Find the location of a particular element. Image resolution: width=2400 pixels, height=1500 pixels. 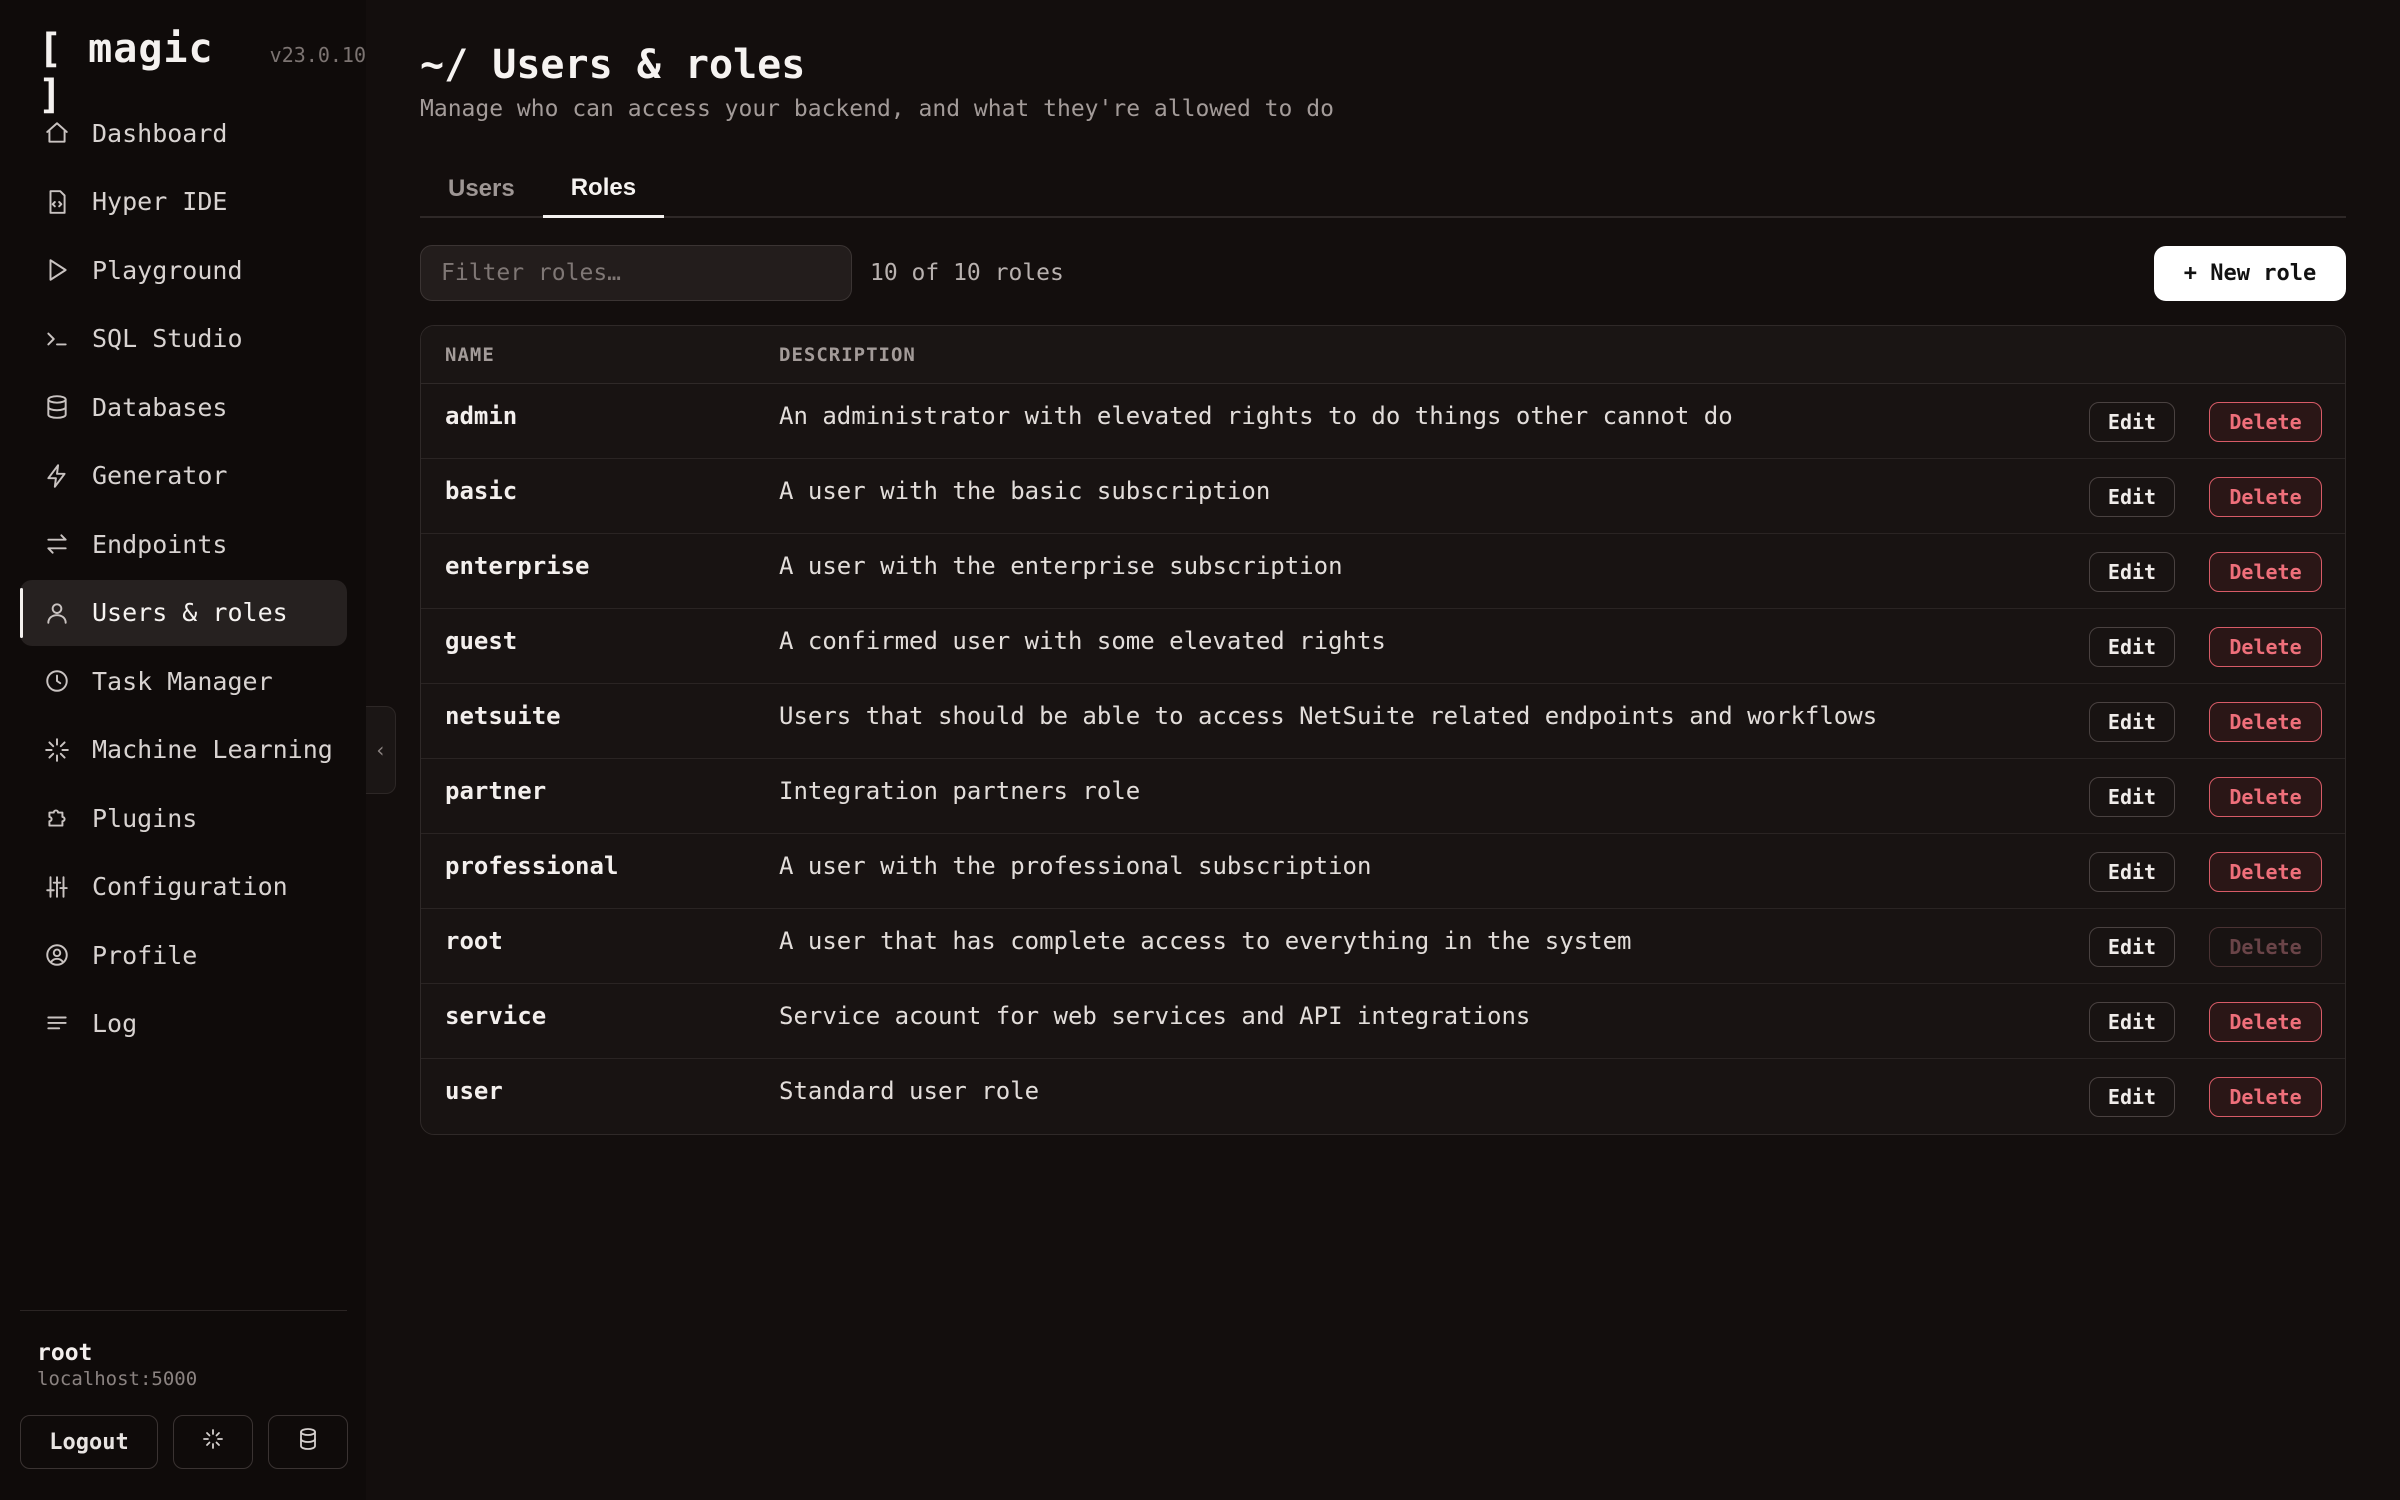

role-description: Standard user role is located at coordinates (909, 1091).